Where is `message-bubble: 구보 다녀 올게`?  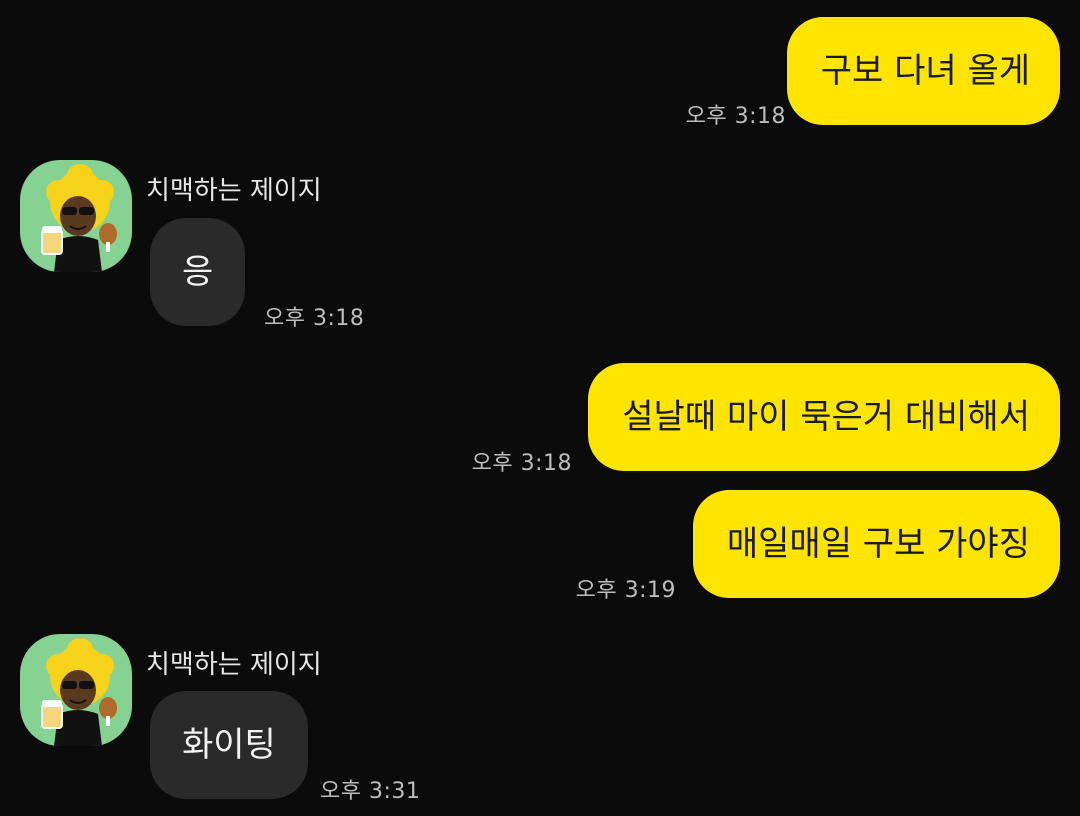
message-bubble: 구보 다녀 올게 is located at coordinates (923, 71).